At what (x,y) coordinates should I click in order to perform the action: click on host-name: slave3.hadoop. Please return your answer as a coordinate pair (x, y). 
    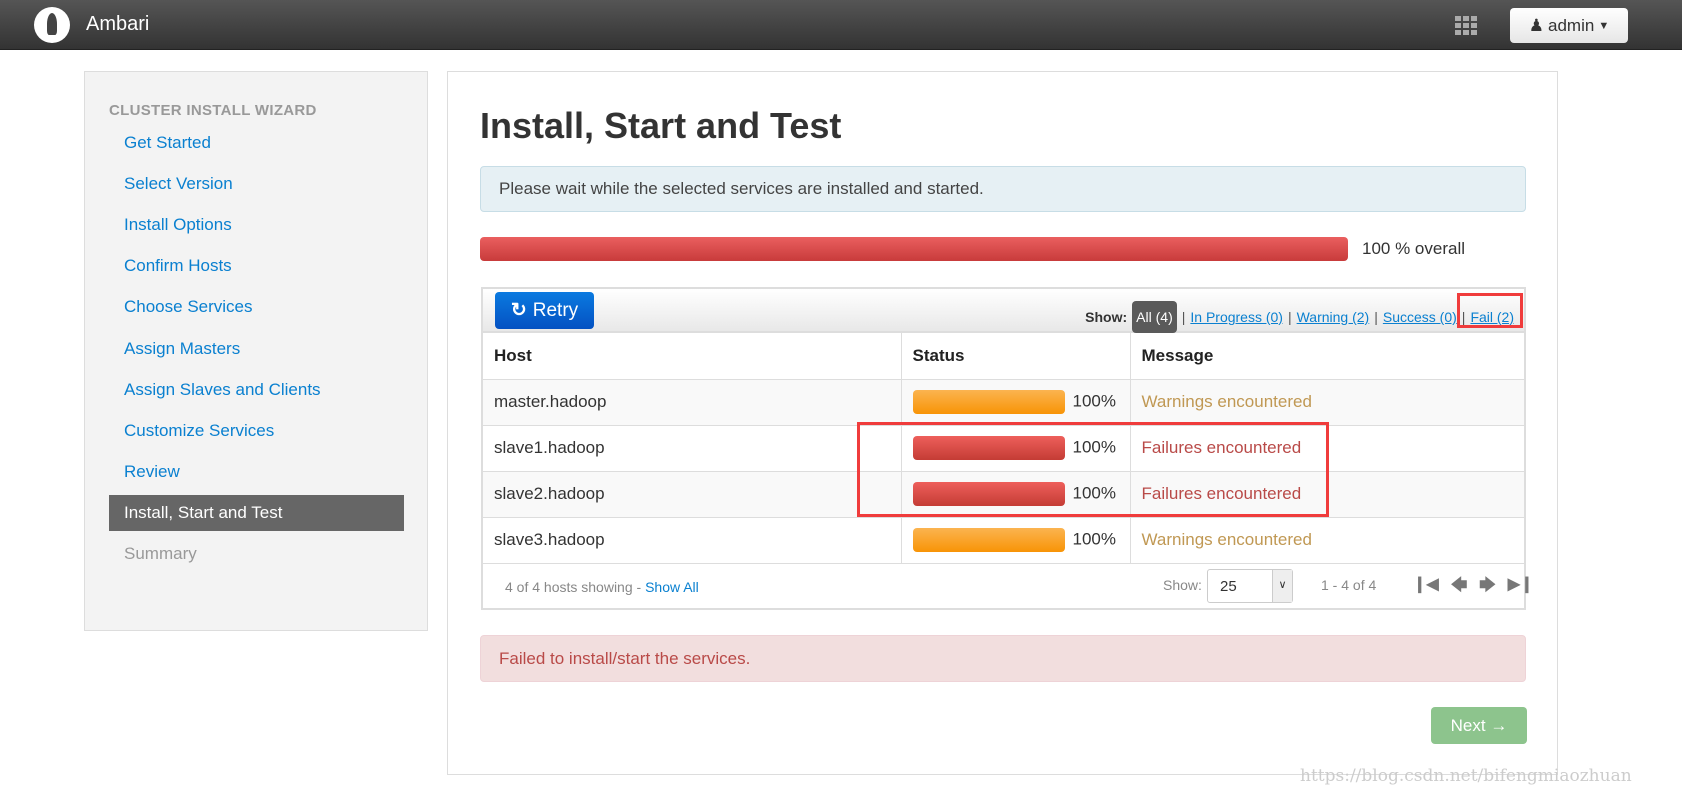
    Looking at the image, I should click on (692, 540).